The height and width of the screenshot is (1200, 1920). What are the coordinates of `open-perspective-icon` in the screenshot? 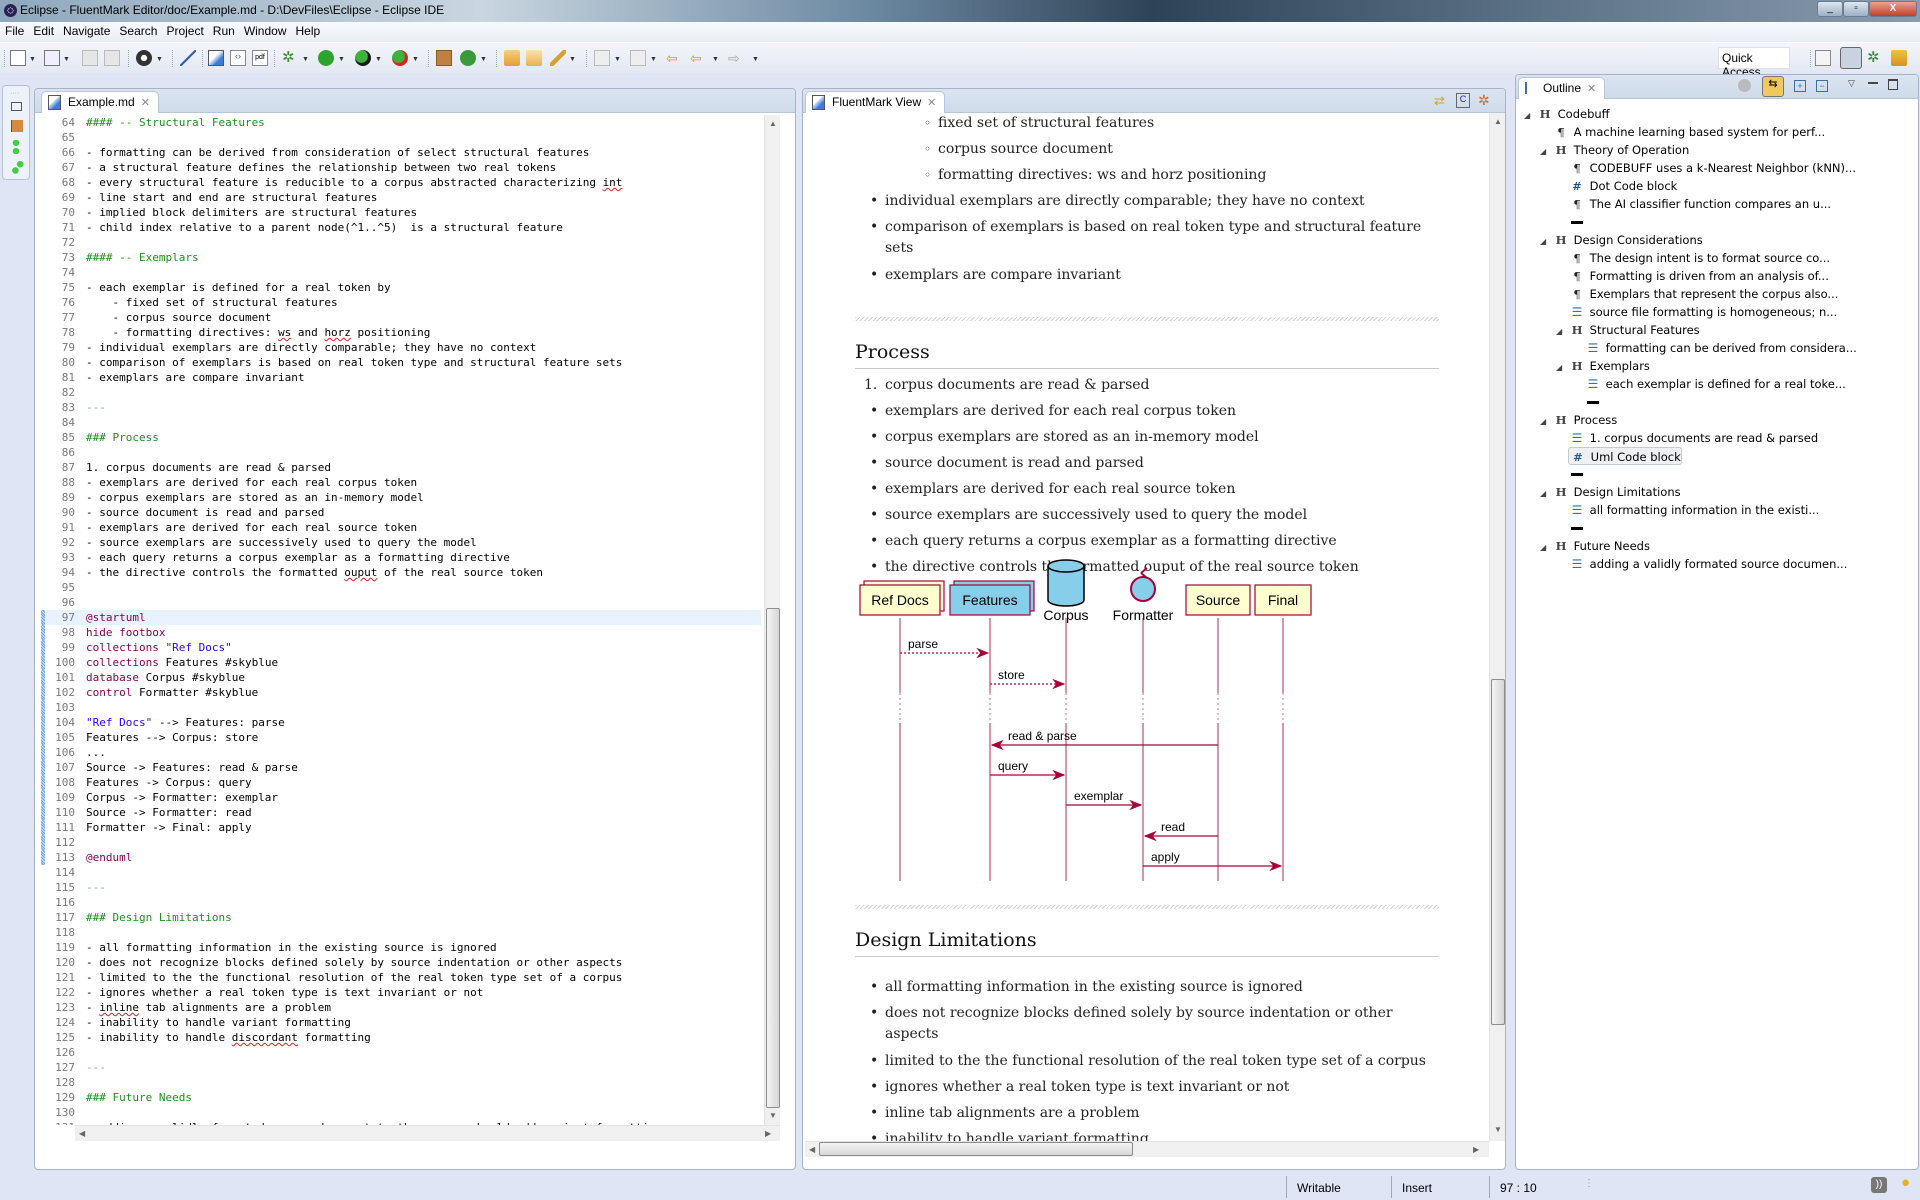 It's located at (1823, 58).